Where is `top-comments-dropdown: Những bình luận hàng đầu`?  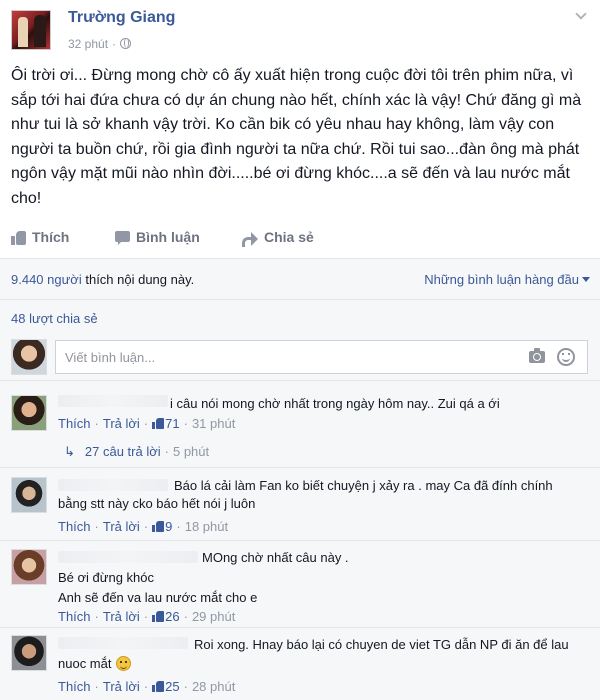 top-comments-dropdown: Những bình luận hàng đầu is located at coordinates (507, 279).